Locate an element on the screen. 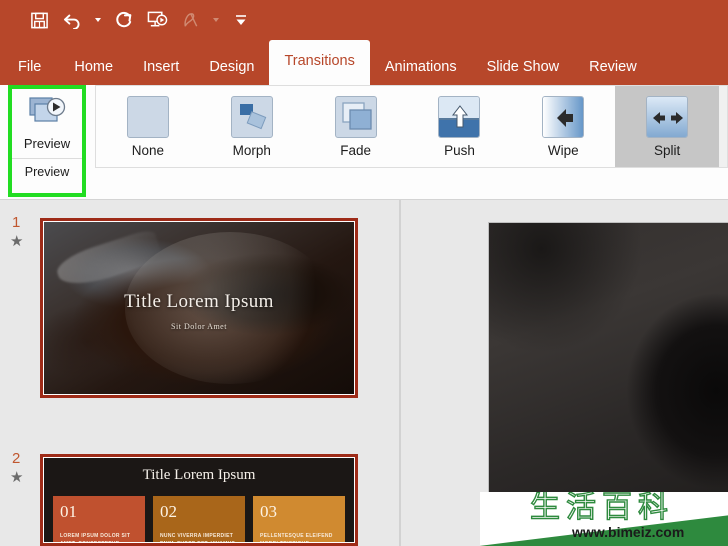  fade-icon is located at coordinates (355, 116).